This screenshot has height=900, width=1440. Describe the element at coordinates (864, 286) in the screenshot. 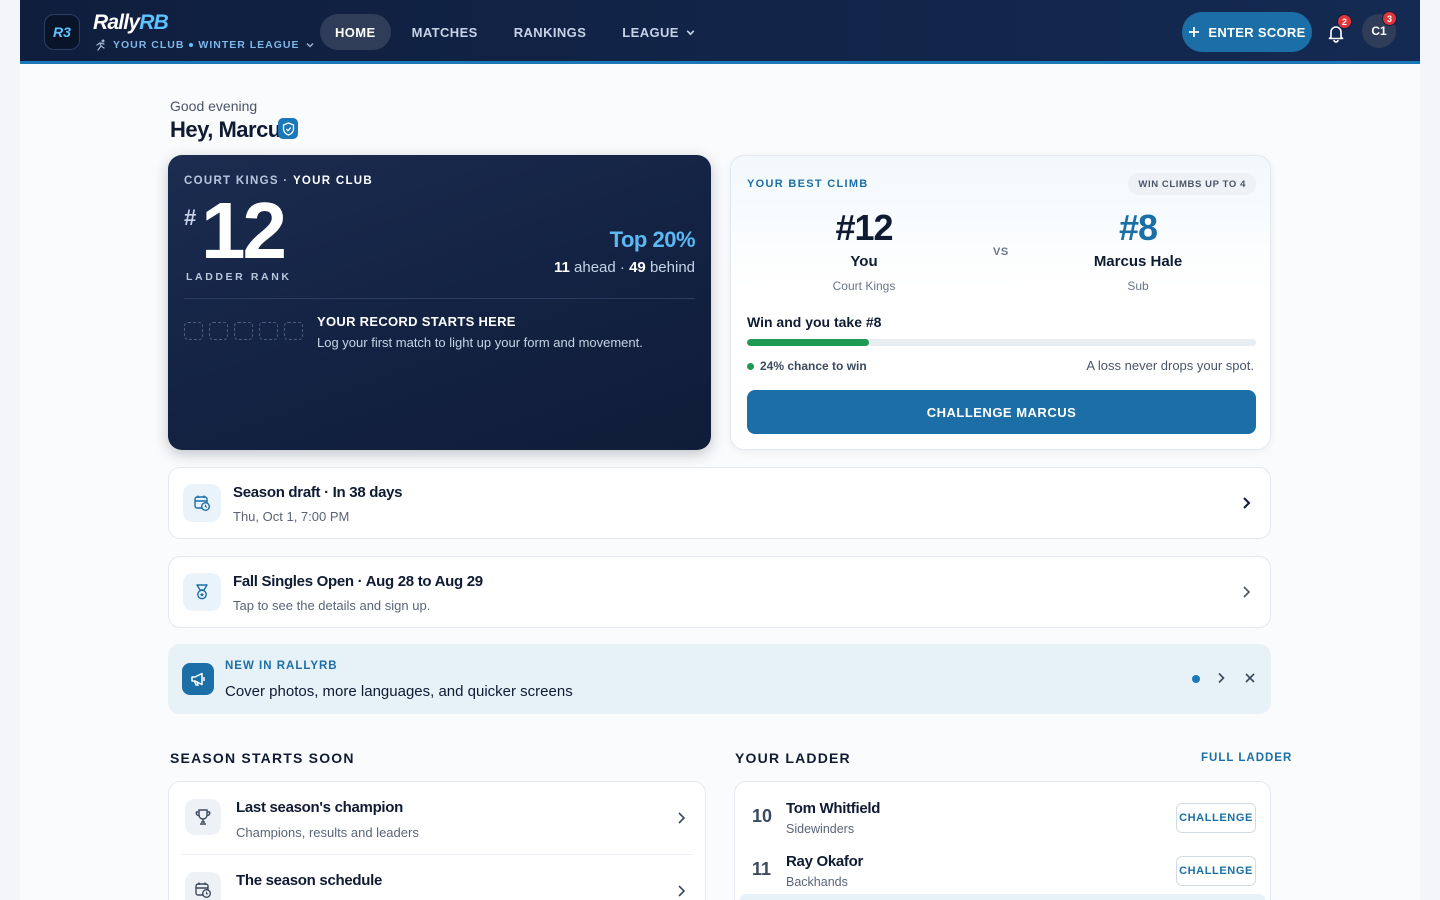

I see `you-team: Court Kings` at that location.